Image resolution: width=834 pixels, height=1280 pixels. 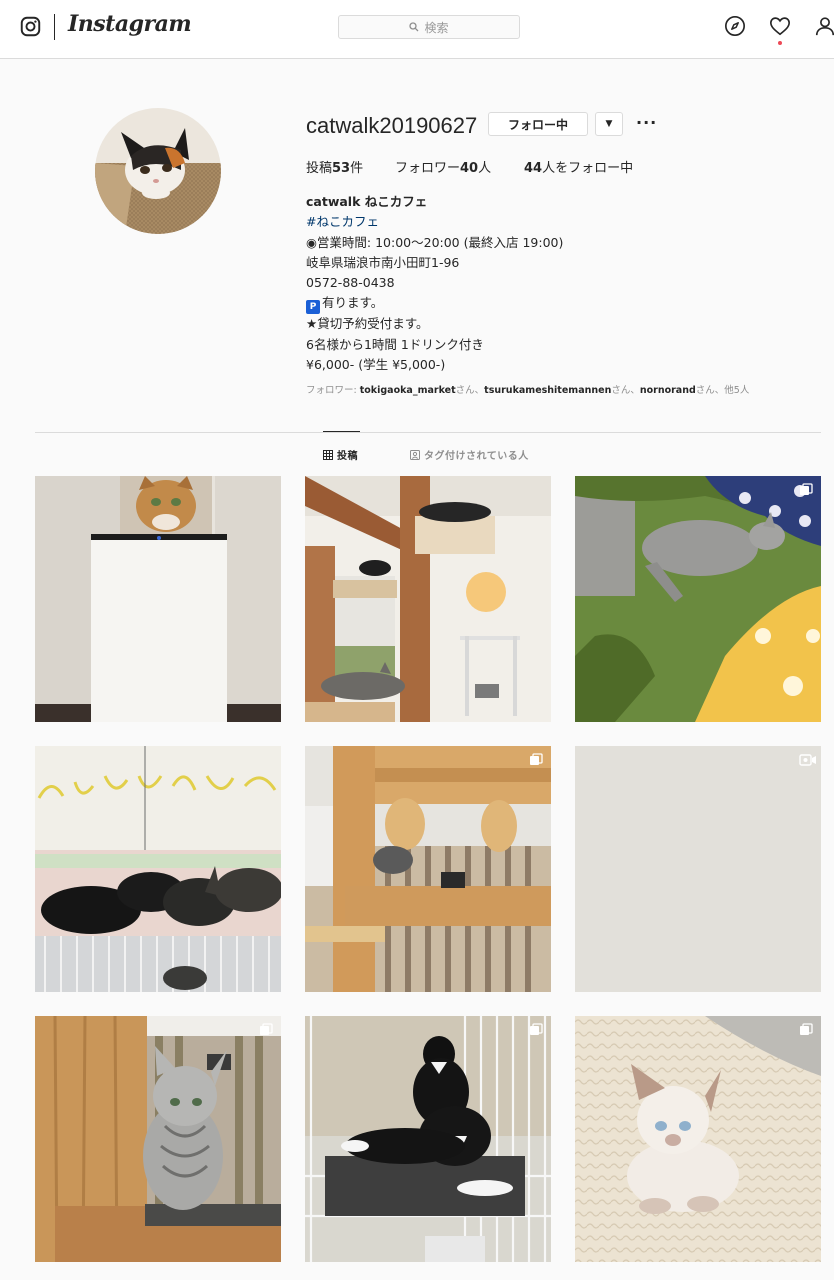 What do you see at coordinates (625, 390) in the screenshot?
I see `followed-by-sep2: さん、` at bounding box center [625, 390].